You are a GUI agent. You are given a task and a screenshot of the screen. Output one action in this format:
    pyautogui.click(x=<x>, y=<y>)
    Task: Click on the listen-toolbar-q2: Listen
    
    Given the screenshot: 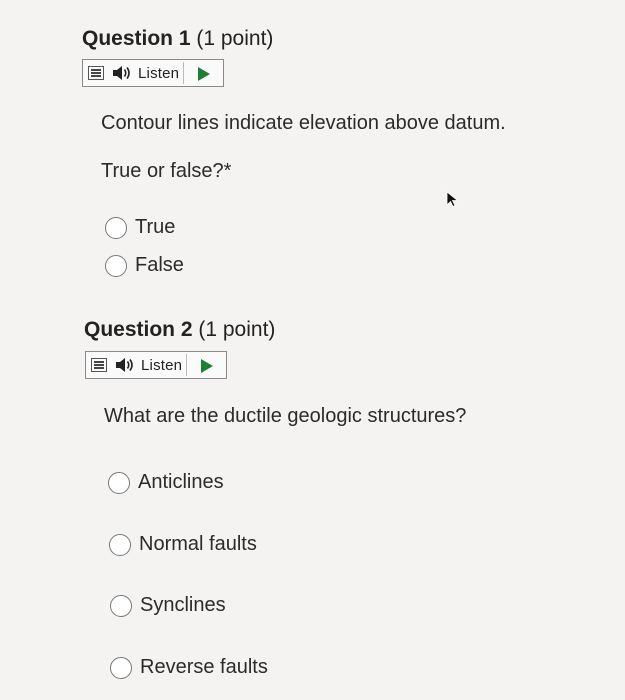 What is the action you would take?
    pyautogui.click(x=156, y=365)
    